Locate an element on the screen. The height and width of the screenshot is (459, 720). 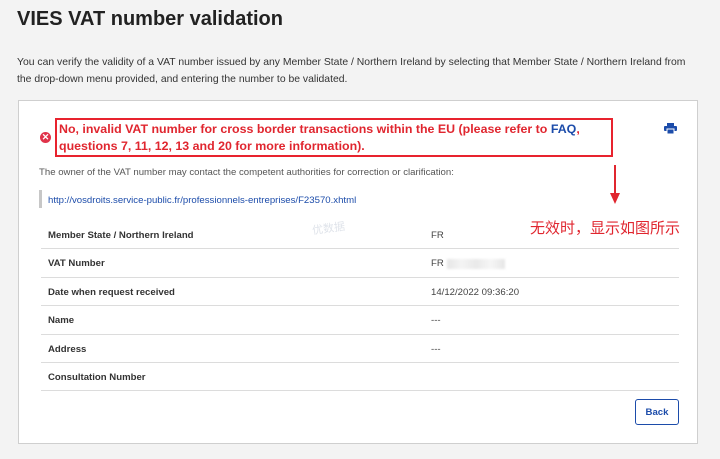
row-label: Member State / Northern Ireland is located at coordinates (121, 235).